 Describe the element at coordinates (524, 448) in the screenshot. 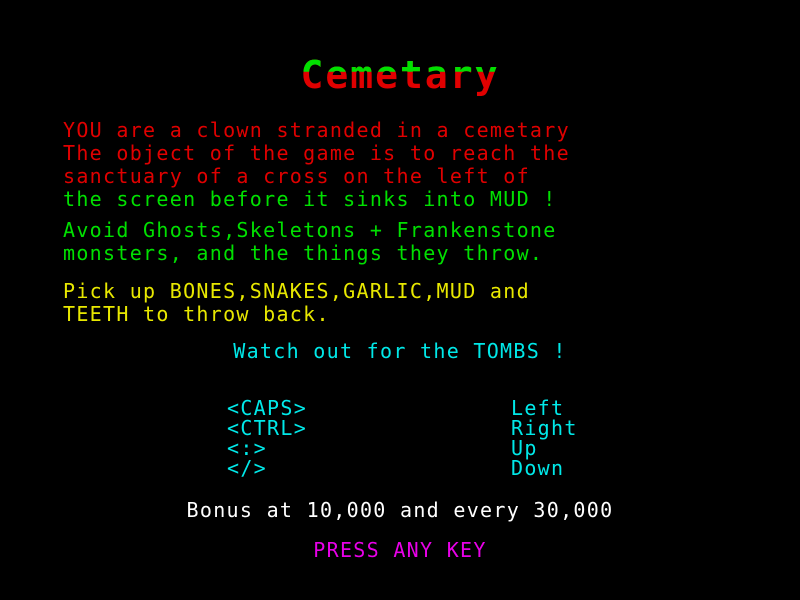

I see `control-action-up: Up` at that location.